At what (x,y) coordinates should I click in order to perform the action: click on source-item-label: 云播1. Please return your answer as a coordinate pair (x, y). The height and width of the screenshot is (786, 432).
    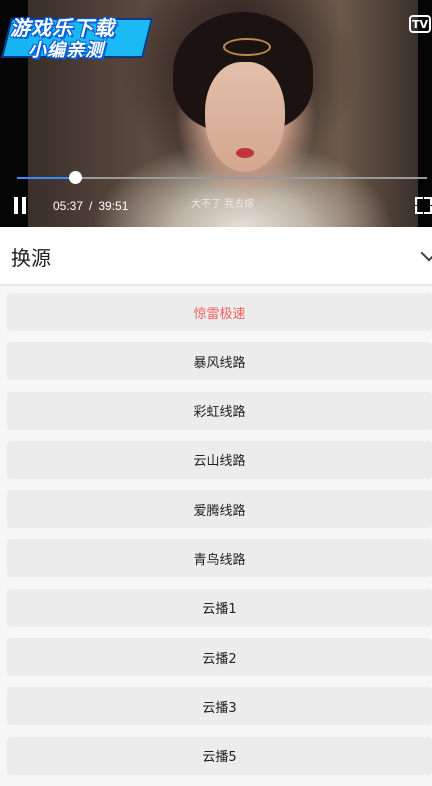
    Looking at the image, I should click on (219, 610).